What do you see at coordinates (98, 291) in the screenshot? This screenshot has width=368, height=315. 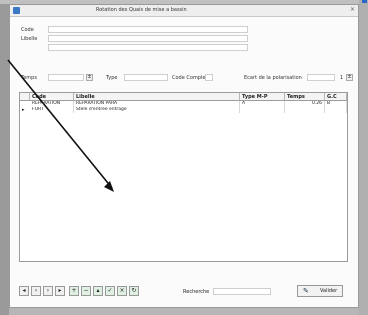 I see `edit-icon: ▴` at bounding box center [98, 291].